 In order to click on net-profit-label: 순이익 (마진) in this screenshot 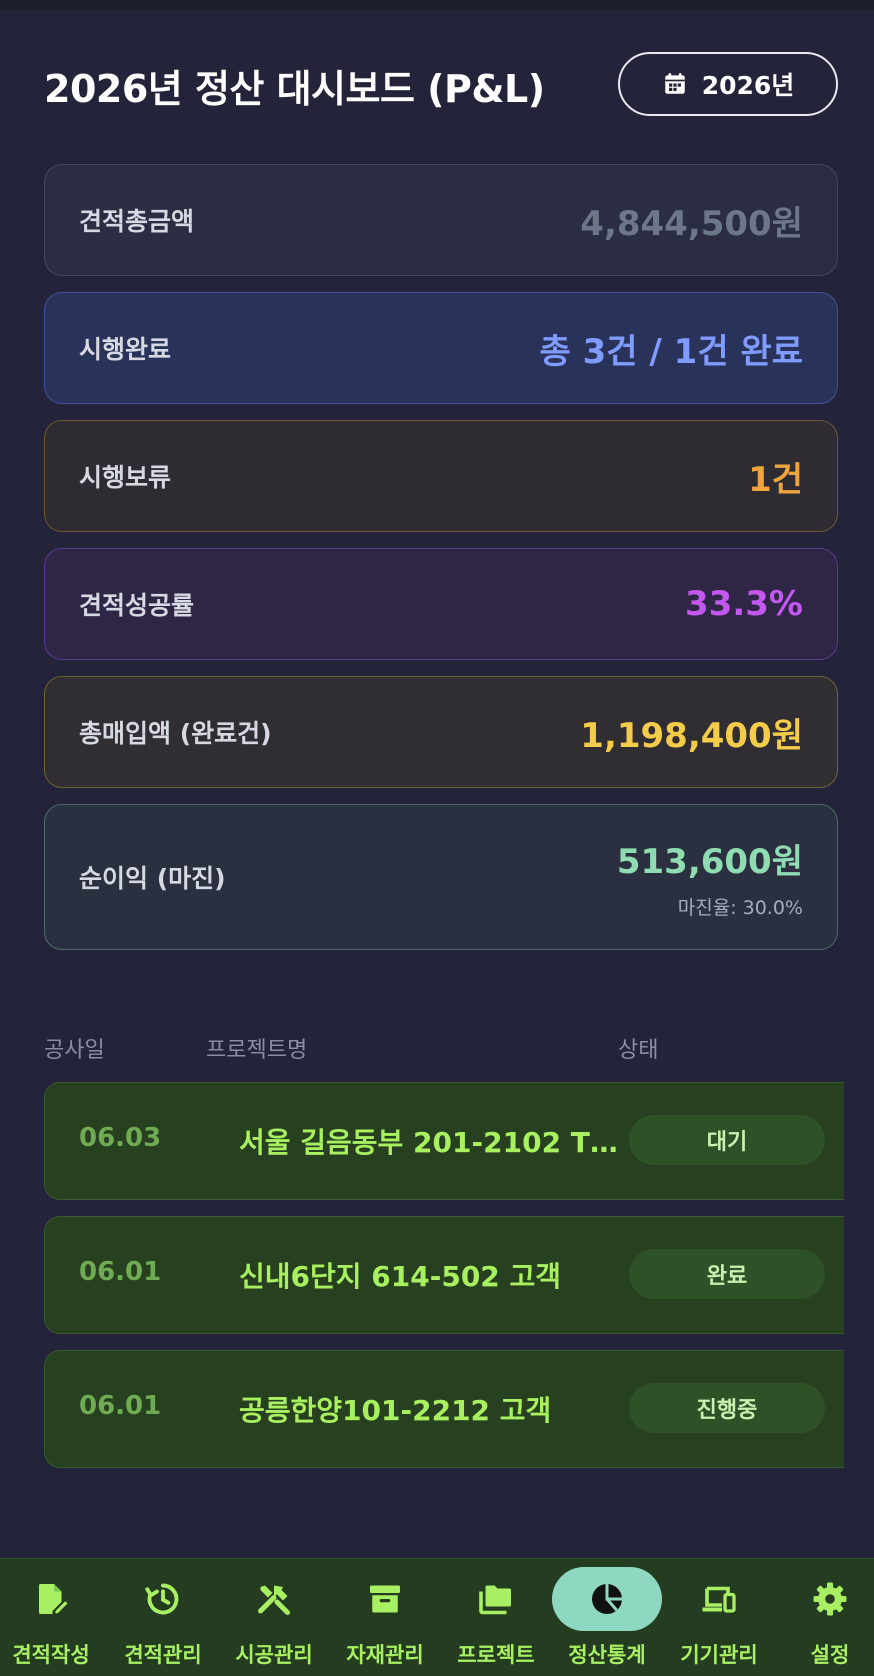, I will do `click(152, 878)`.